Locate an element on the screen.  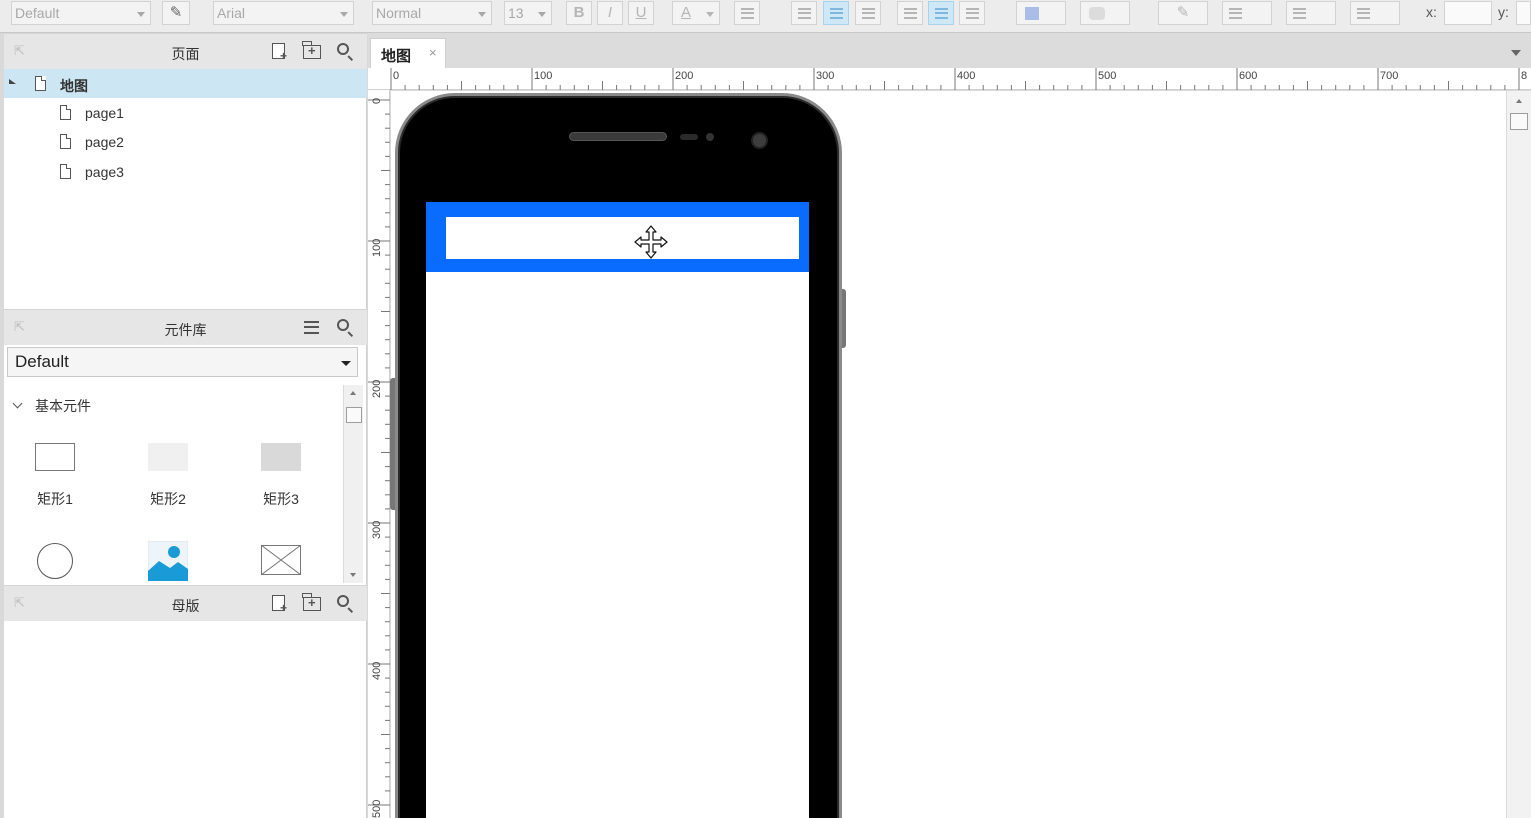
align-middle-icon is located at coordinates (941, 13).